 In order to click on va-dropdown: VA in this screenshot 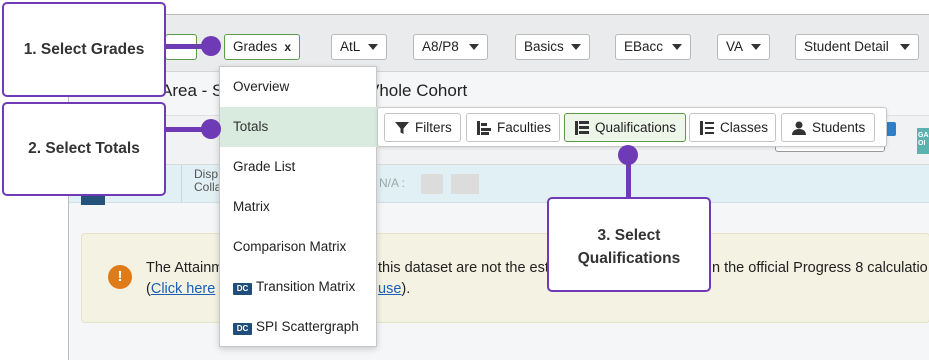, I will do `click(743, 47)`.